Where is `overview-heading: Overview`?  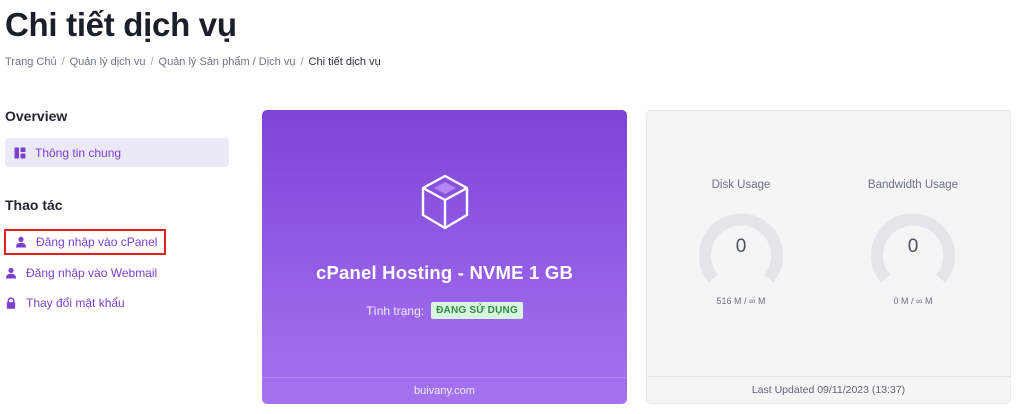 overview-heading: Overview is located at coordinates (36, 116).